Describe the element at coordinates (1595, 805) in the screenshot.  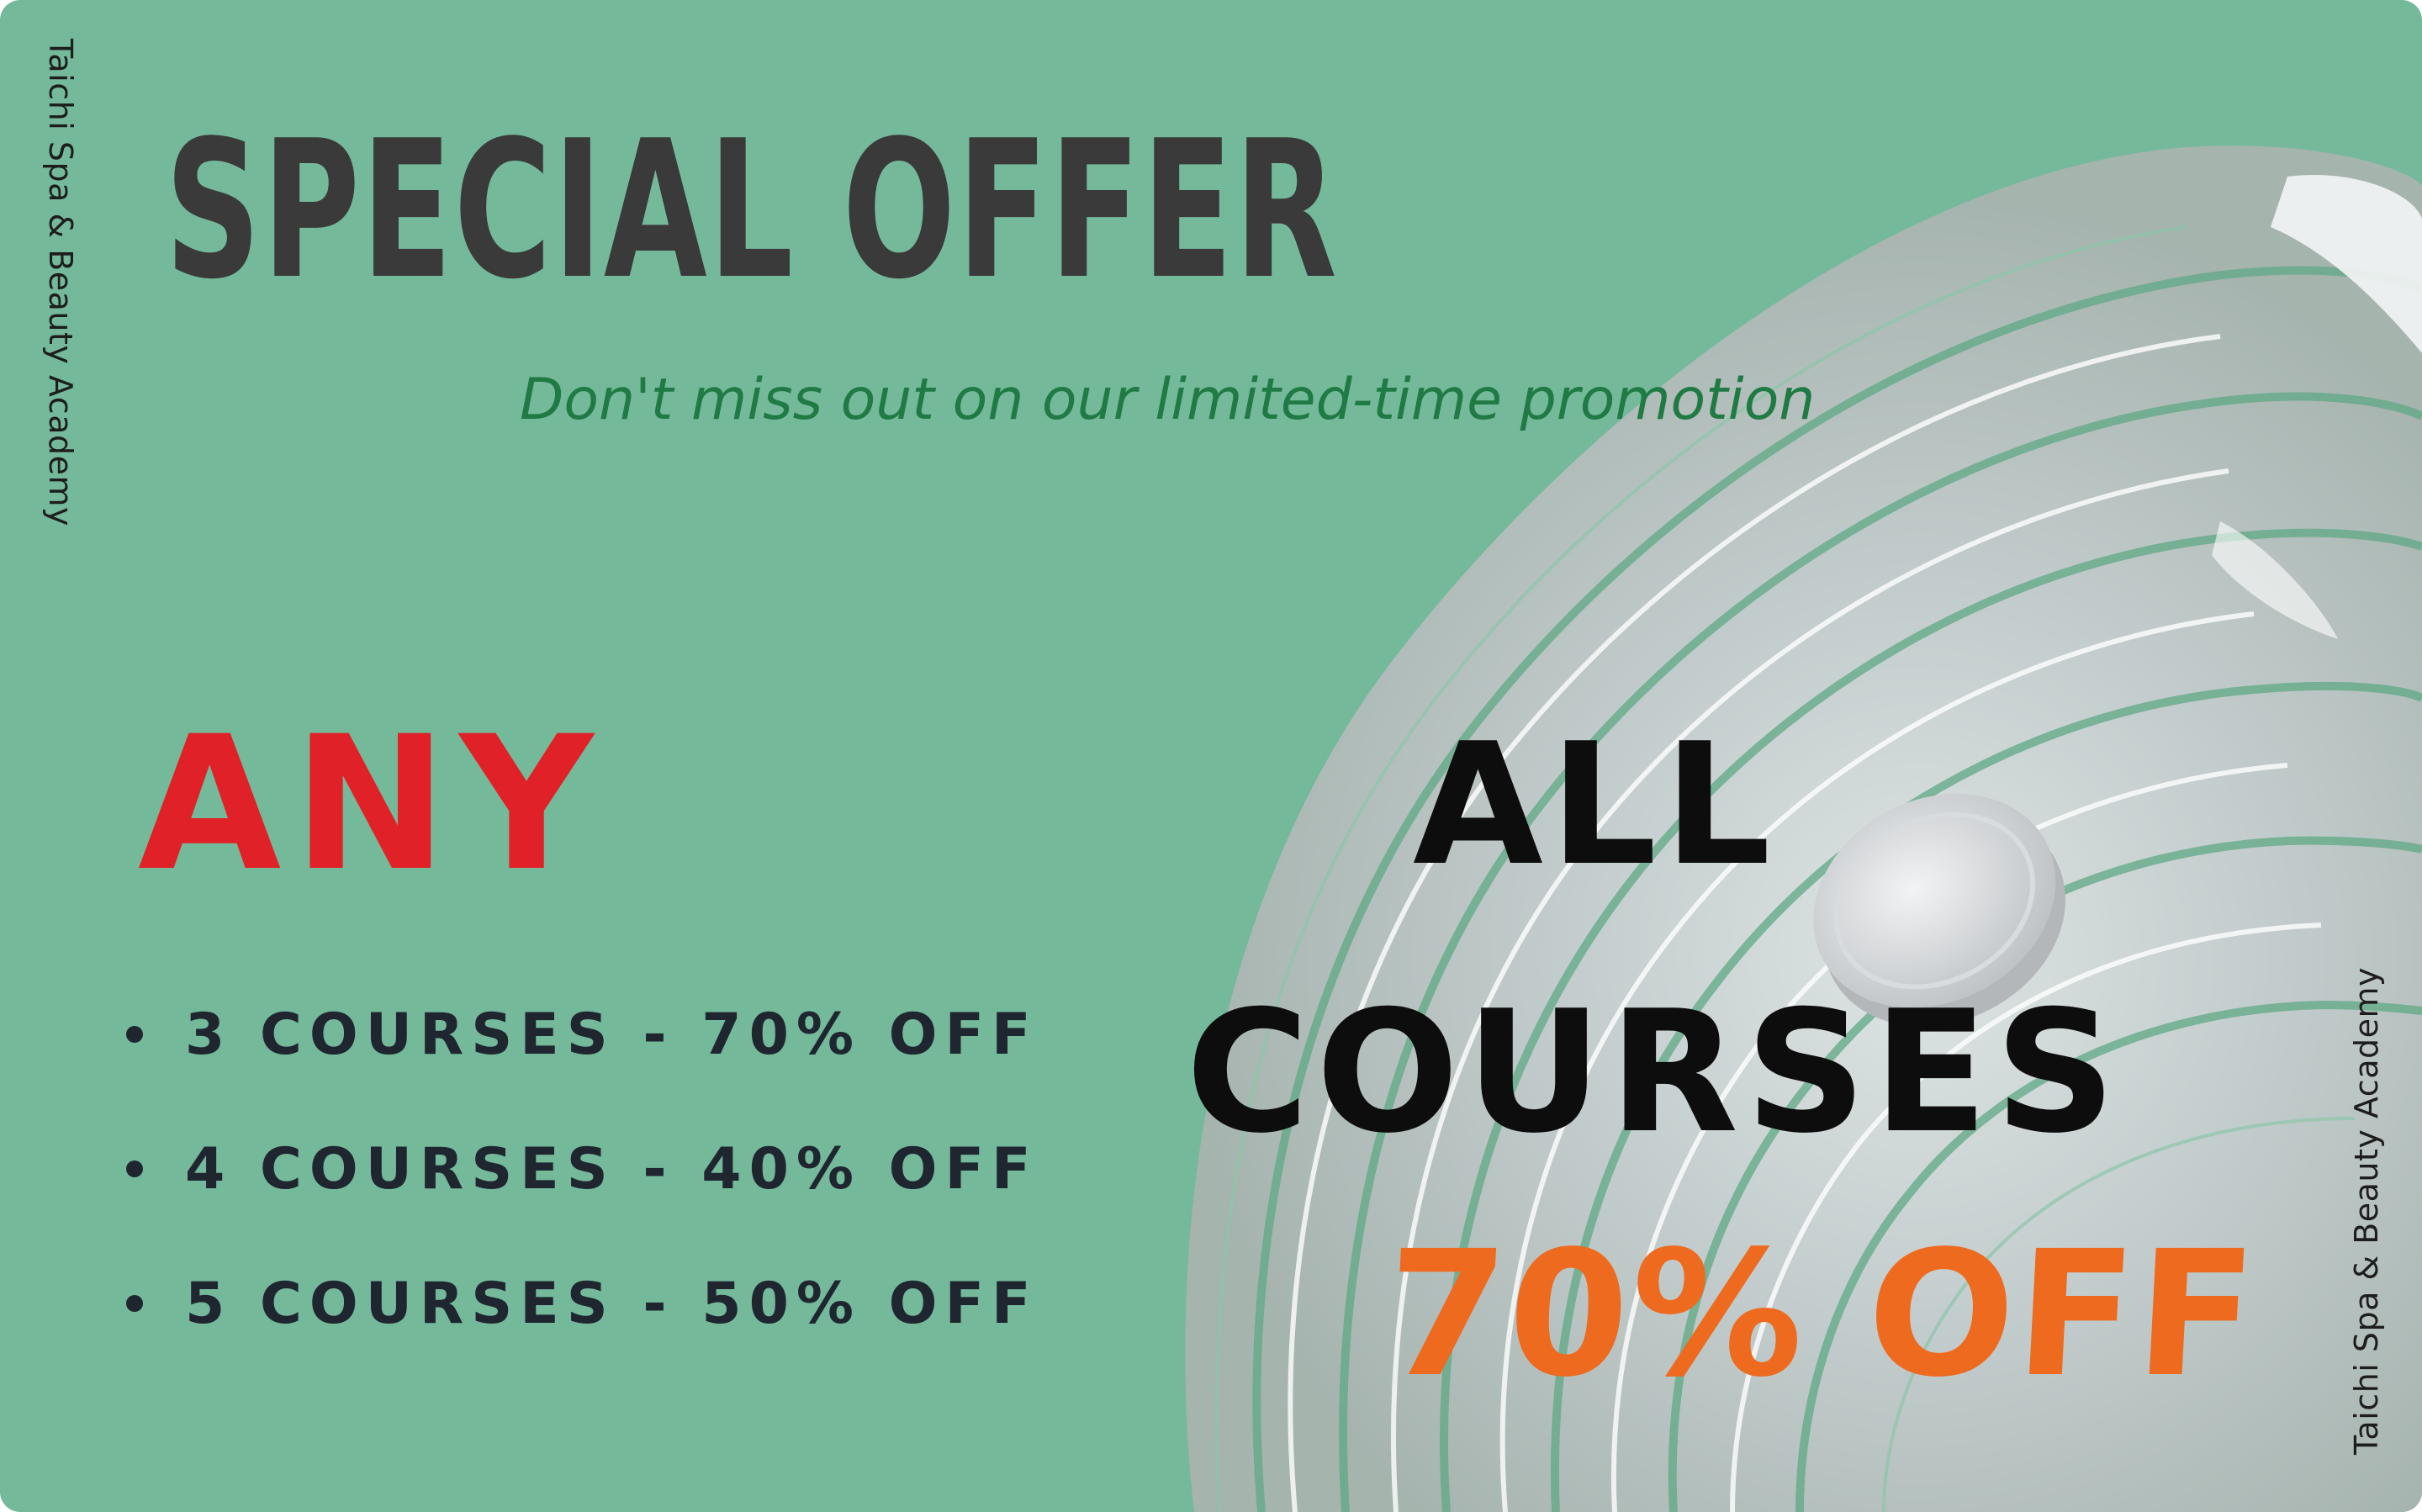
I see `all-label: ALL` at that location.